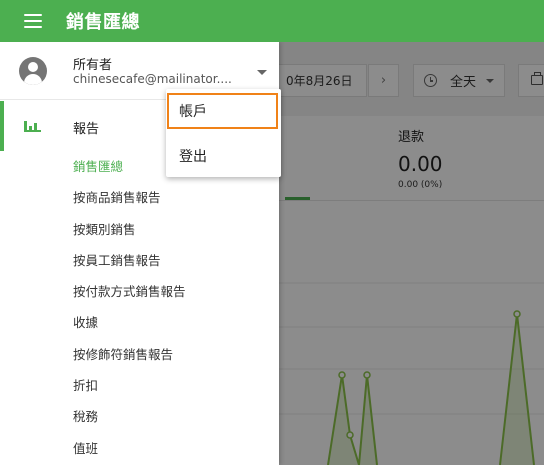 The height and width of the screenshot is (465, 544). I want to click on active-indicator, so click(2, 126).